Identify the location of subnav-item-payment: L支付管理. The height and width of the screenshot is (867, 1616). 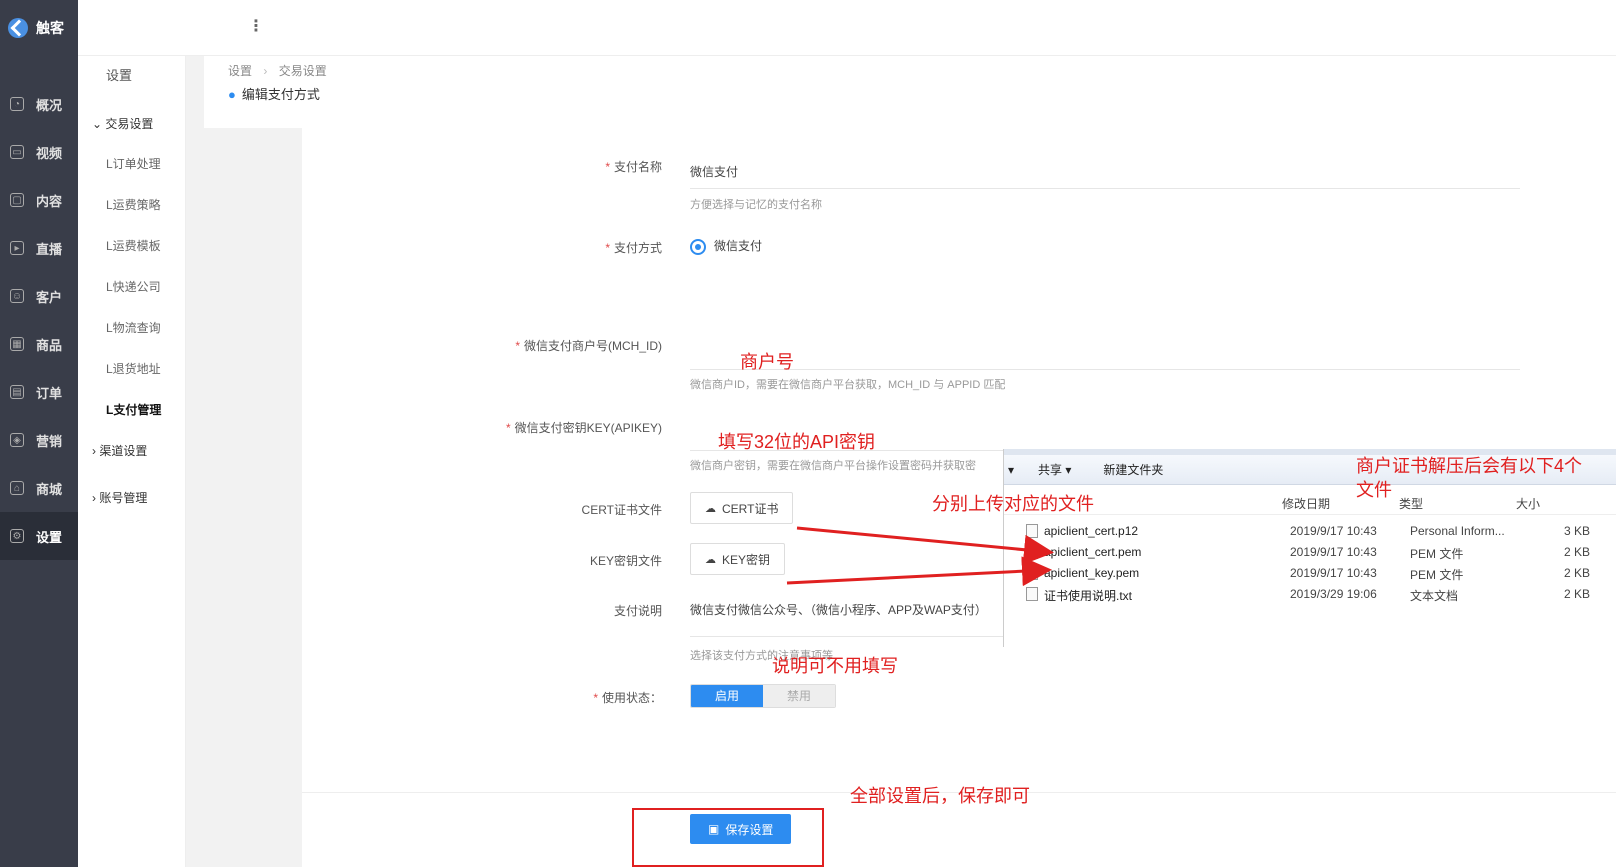
(131, 410).